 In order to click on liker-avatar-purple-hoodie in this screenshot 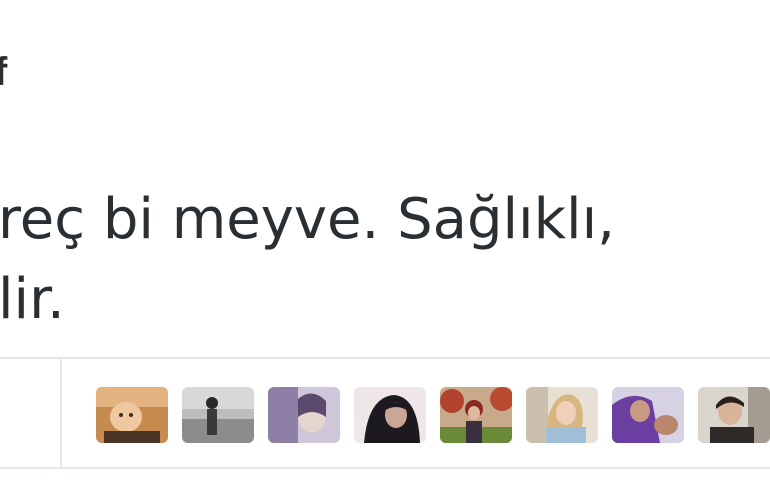, I will do `click(648, 415)`.